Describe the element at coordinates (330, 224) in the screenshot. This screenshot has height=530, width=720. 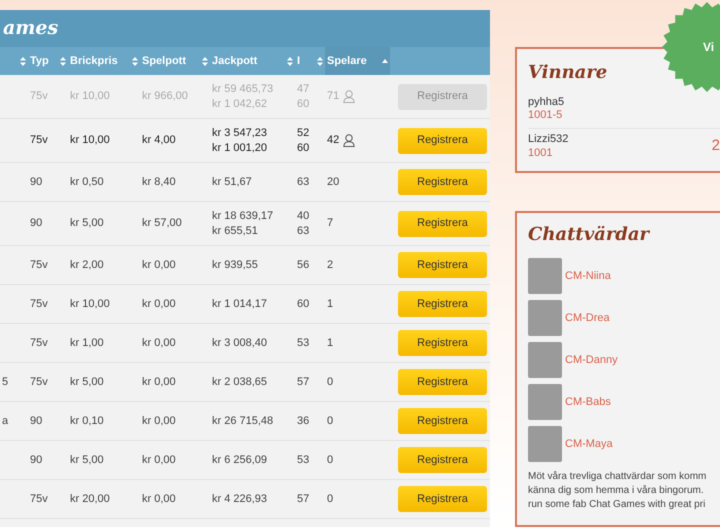
I see `table-cell-text: 7` at that location.